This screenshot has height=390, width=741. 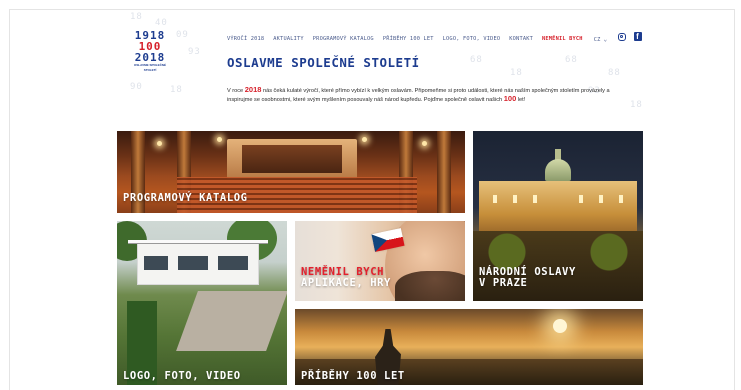 What do you see at coordinates (469, 347) in the screenshot?
I see `tile-pribehy-100-let: PŘÍBĚHY 100 LET` at bounding box center [469, 347].